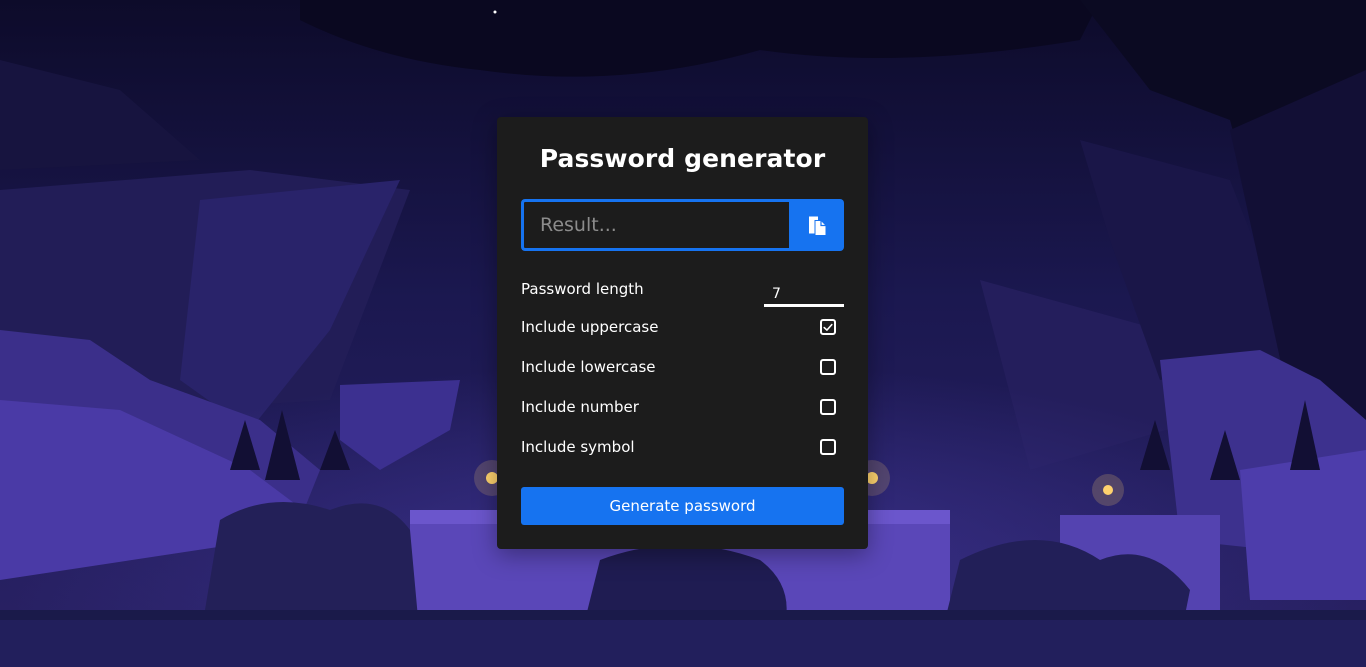 Image resolution: width=1366 pixels, height=667 pixels. Describe the element at coordinates (682, 290) in the screenshot. I see `option-password-length: Password length` at that location.